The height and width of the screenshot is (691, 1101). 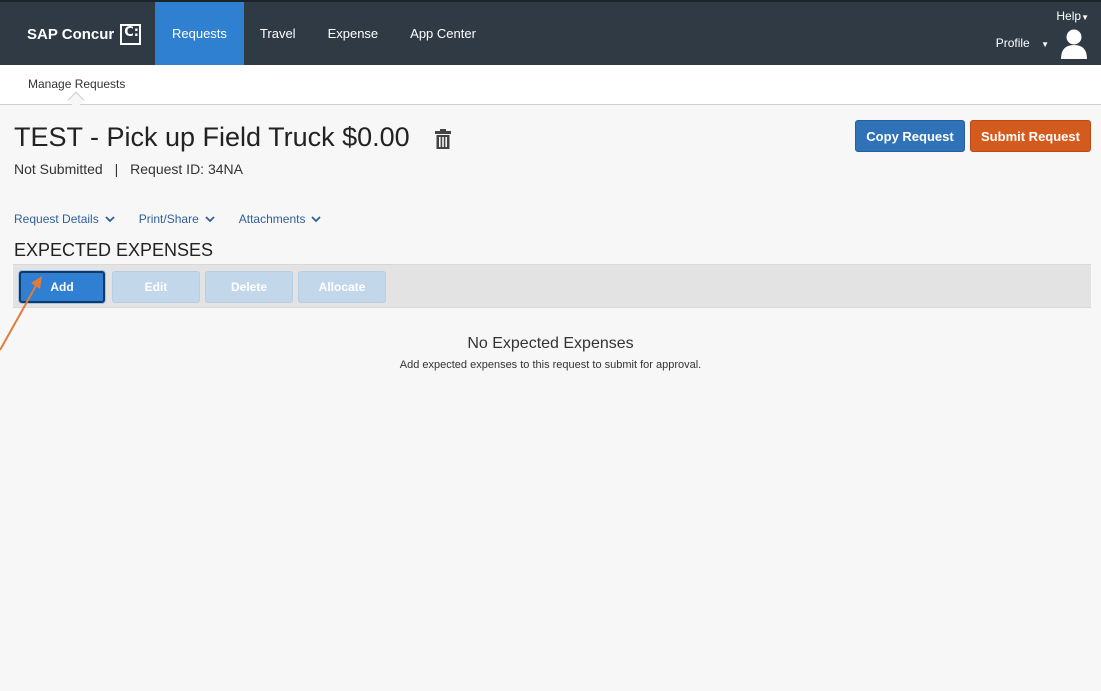 I want to click on print-share-label: Print/Share, so click(x=168, y=219).